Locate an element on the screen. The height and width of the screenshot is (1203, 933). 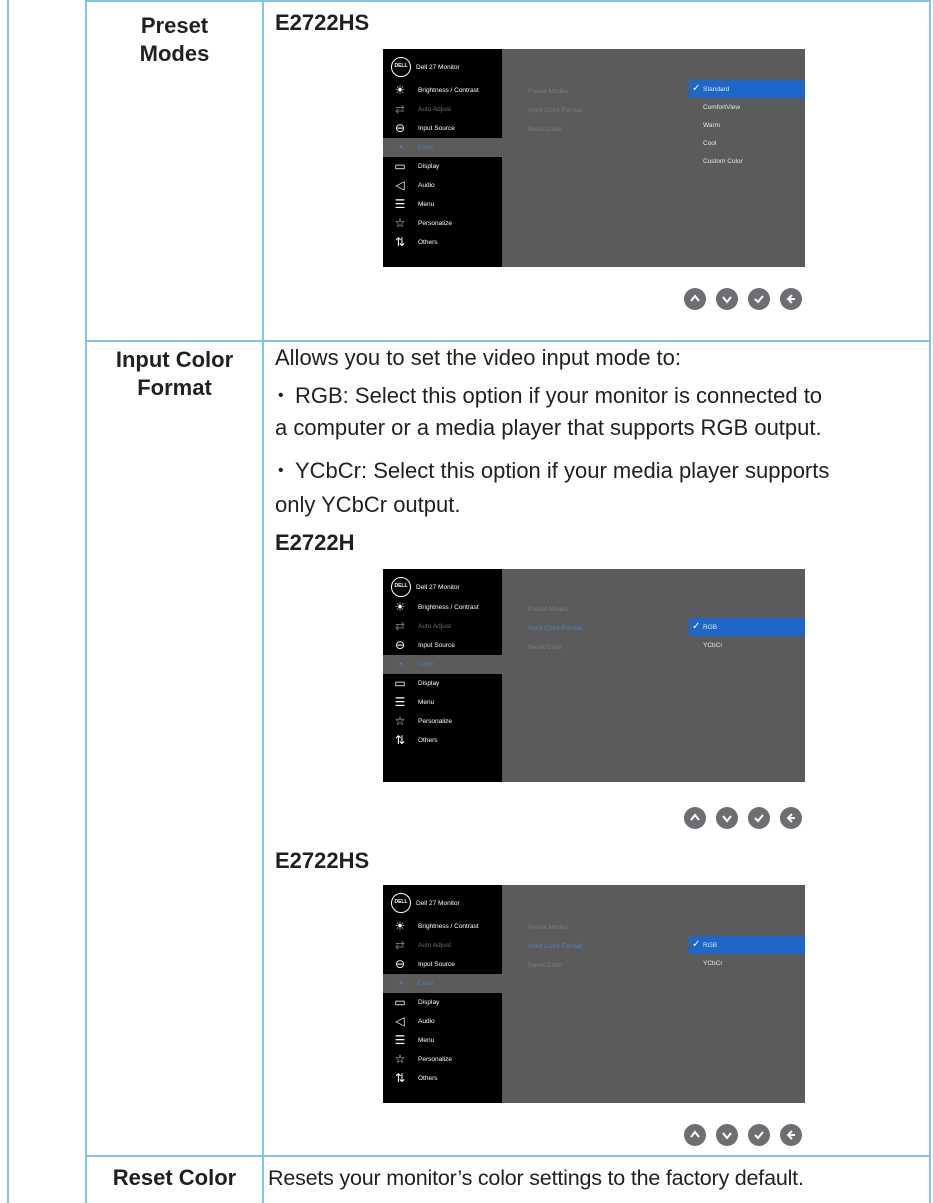
osd-option-label: Warm is located at coordinates (712, 125).